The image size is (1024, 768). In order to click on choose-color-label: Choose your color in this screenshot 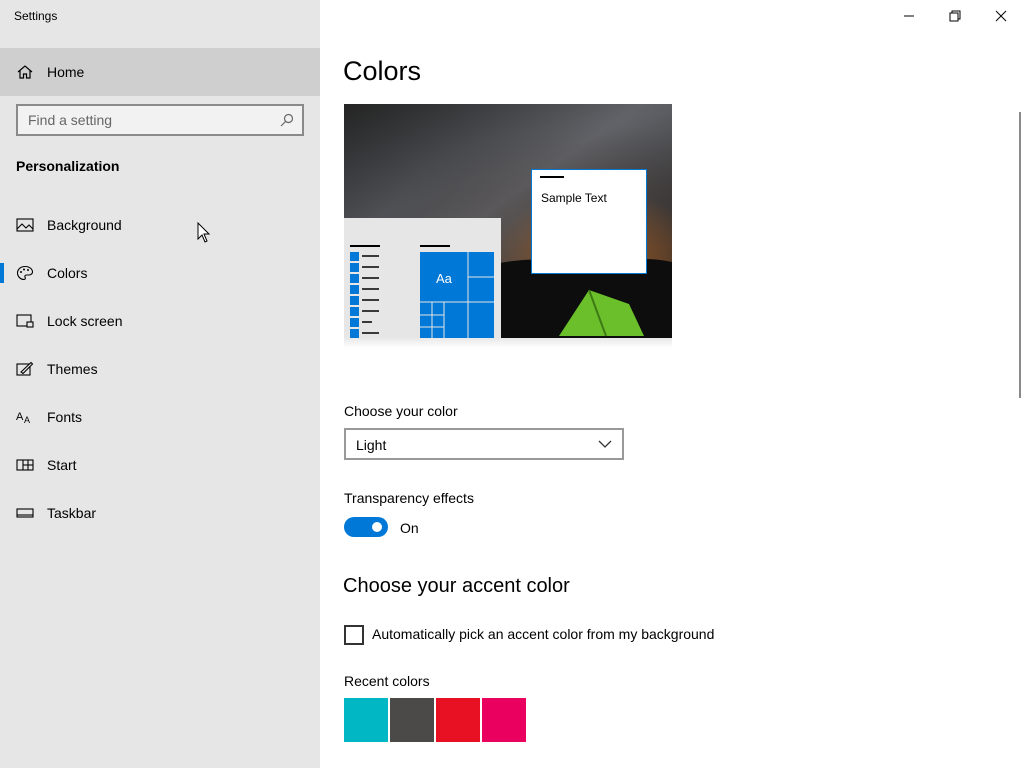, I will do `click(401, 411)`.